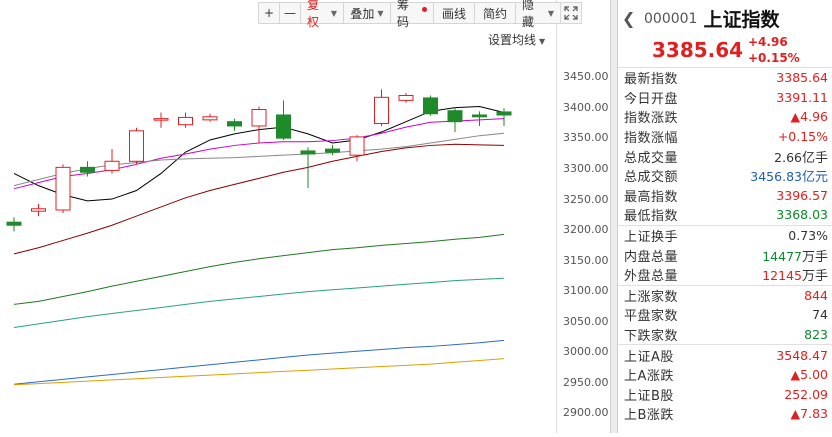 The height and width of the screenshot is (437, 832). What do you see at coordinates (516, 39) in the screenshot?
I see `ma-settings-dropdown: 设置均线 ▼` at bounding box center [516, 39].